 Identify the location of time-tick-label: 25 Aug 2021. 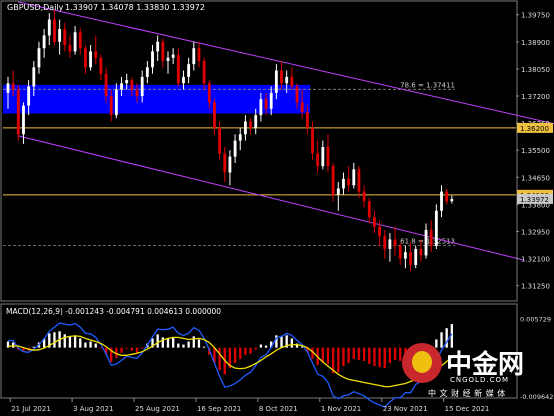
(157, 409).